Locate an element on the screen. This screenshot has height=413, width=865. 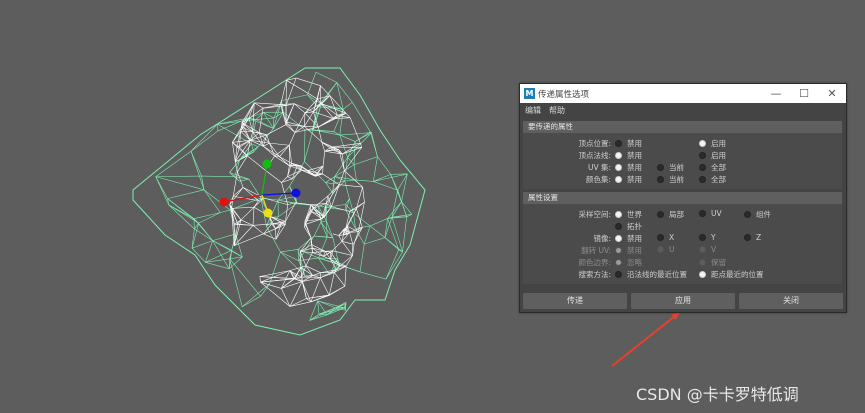
window-title: 传递属性选项 is located at coordinates (564, 95).